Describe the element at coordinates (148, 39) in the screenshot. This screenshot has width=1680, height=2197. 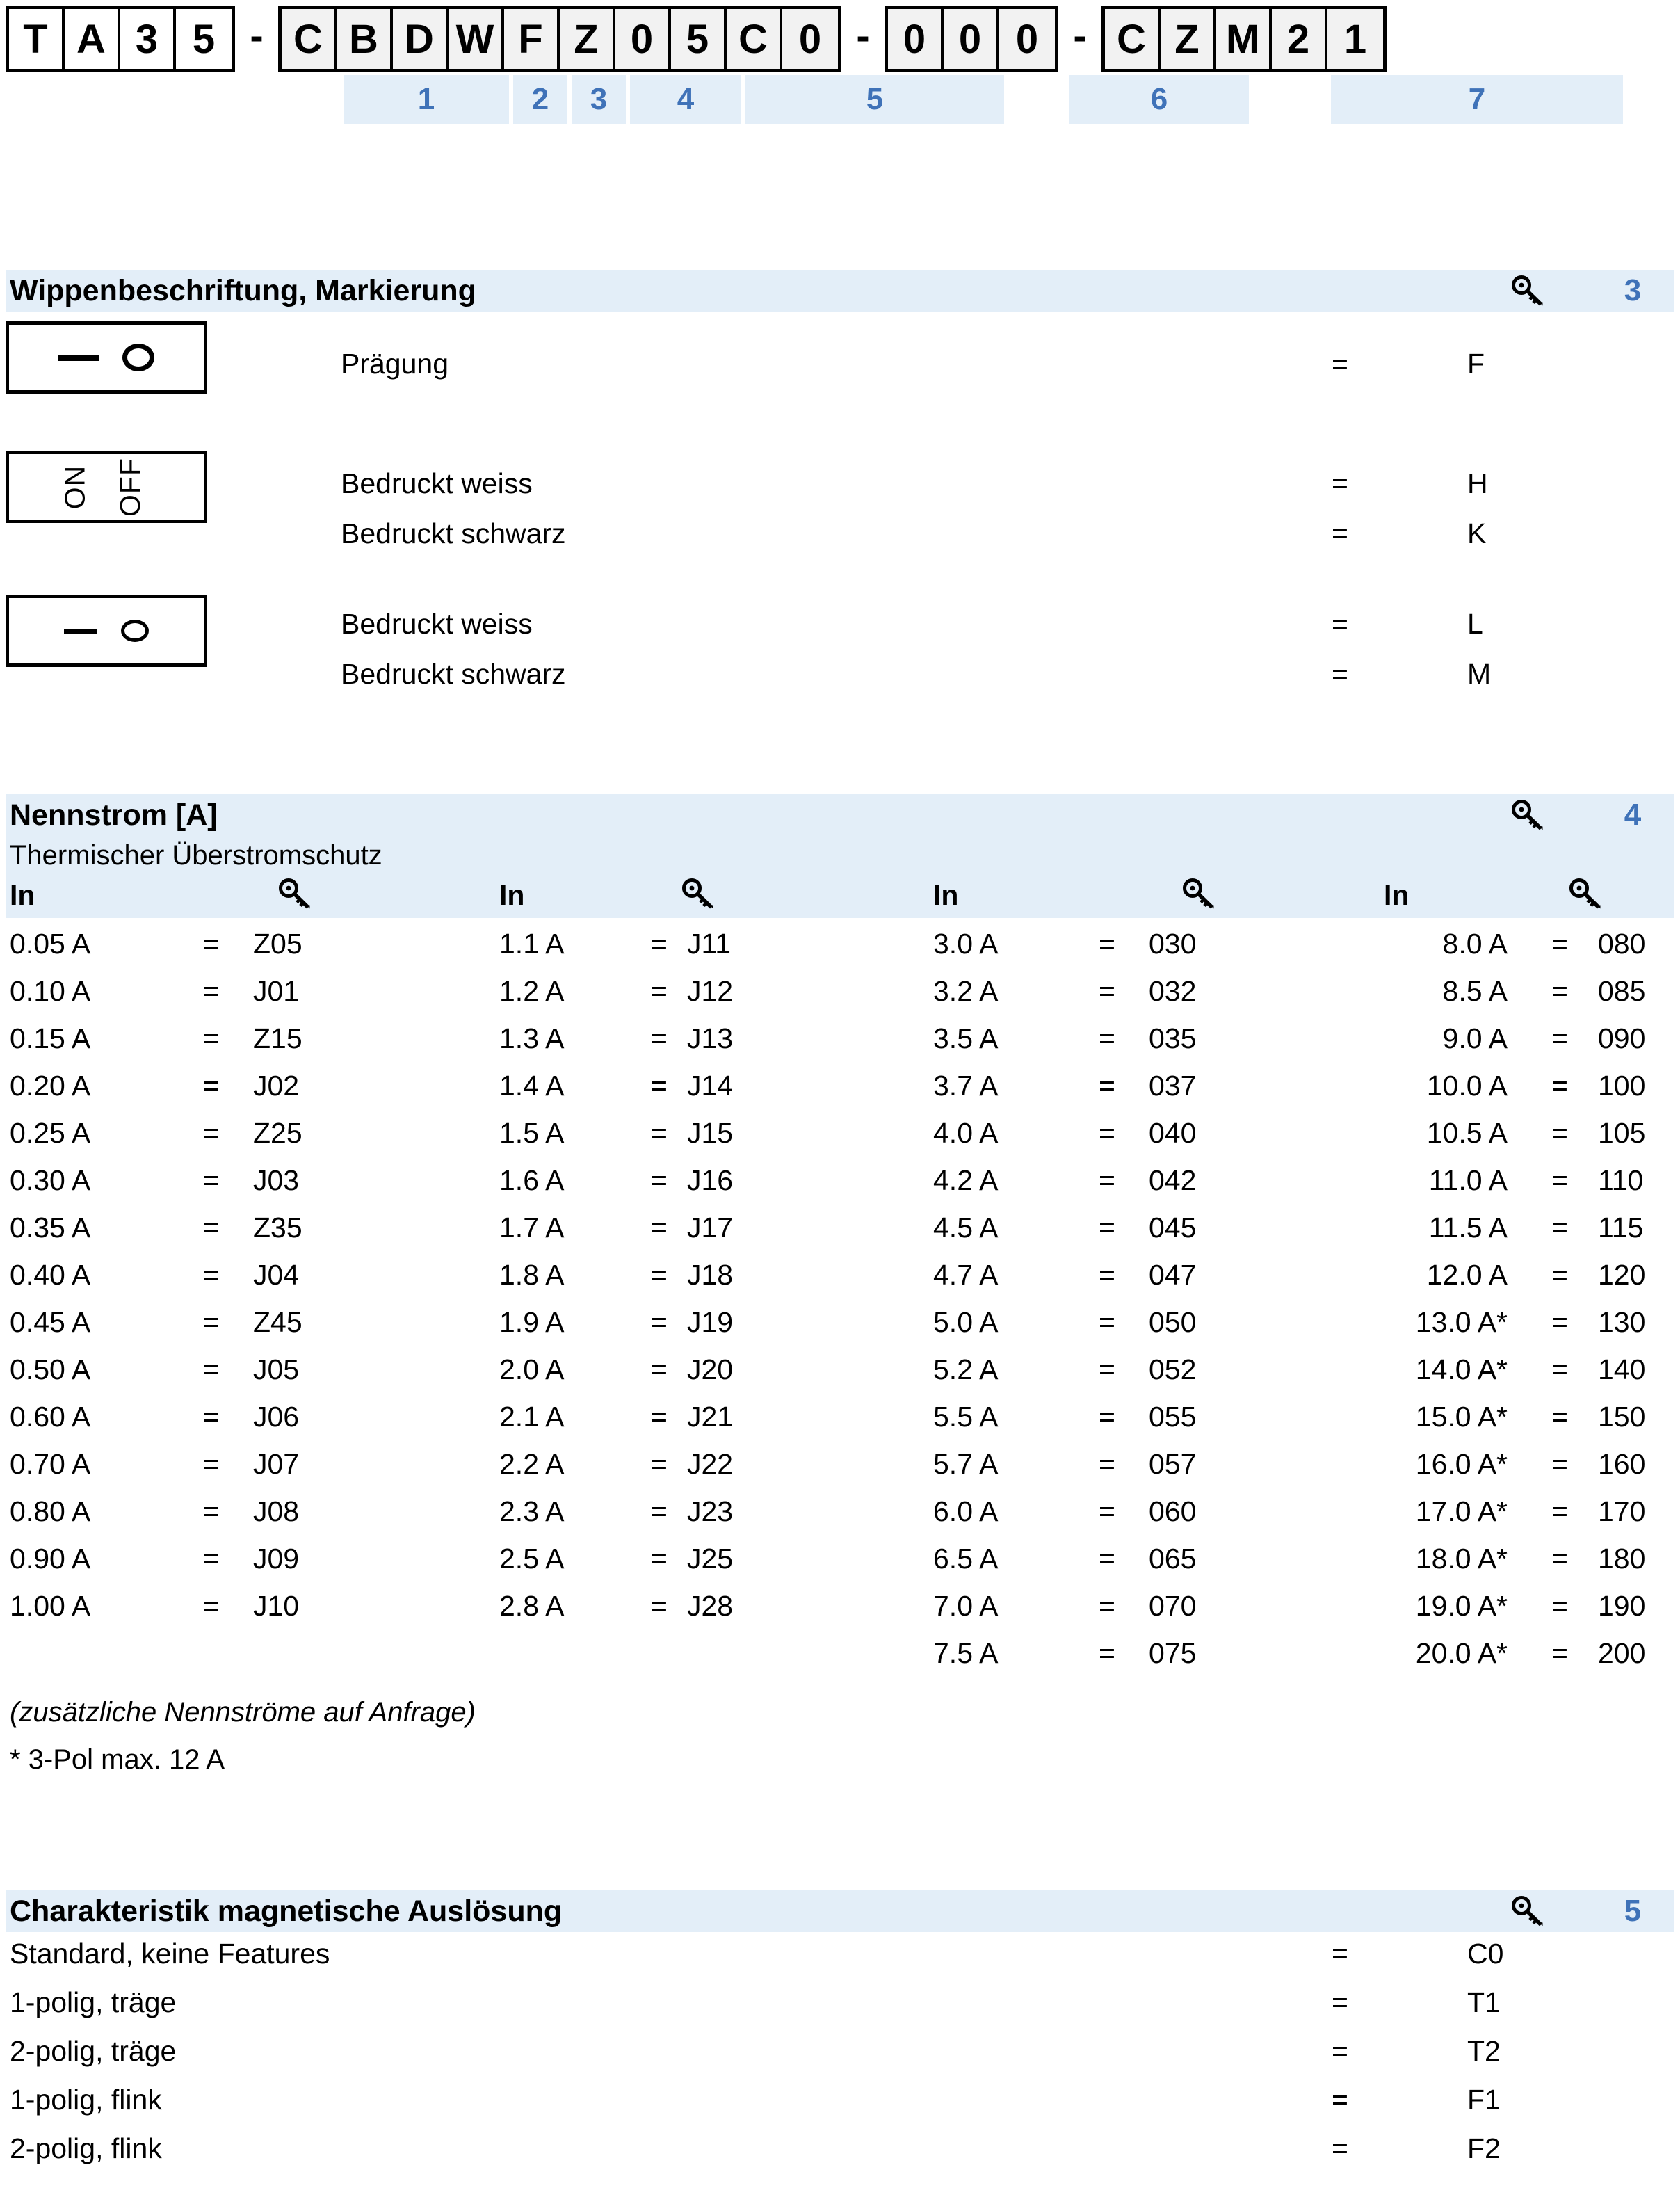
I see `part-number-cell: 3` at that location.